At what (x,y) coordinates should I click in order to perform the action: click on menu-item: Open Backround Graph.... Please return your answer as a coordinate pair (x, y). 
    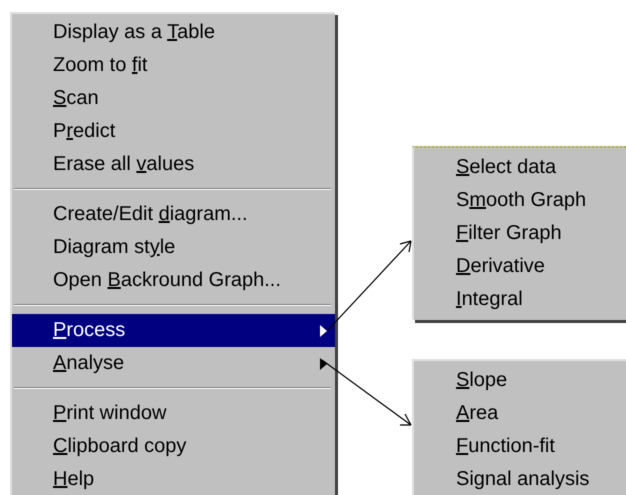
    Looking at the image, I should click on (173, 280).